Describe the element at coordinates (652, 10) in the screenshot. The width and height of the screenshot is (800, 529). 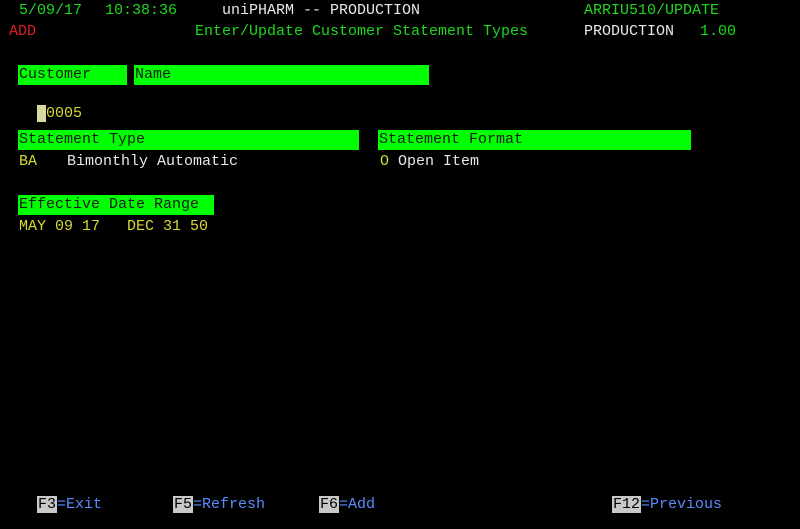
I see `program-id: ARRIU510/UPDATE` at that location.